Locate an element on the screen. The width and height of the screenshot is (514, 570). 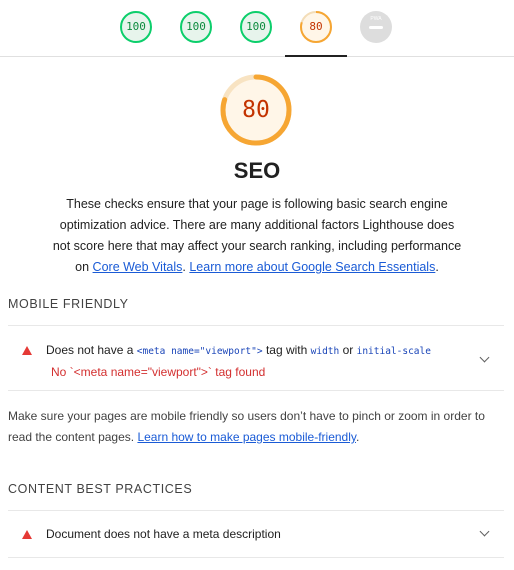
active-tab-indicator is located at coordinates (316, 56).